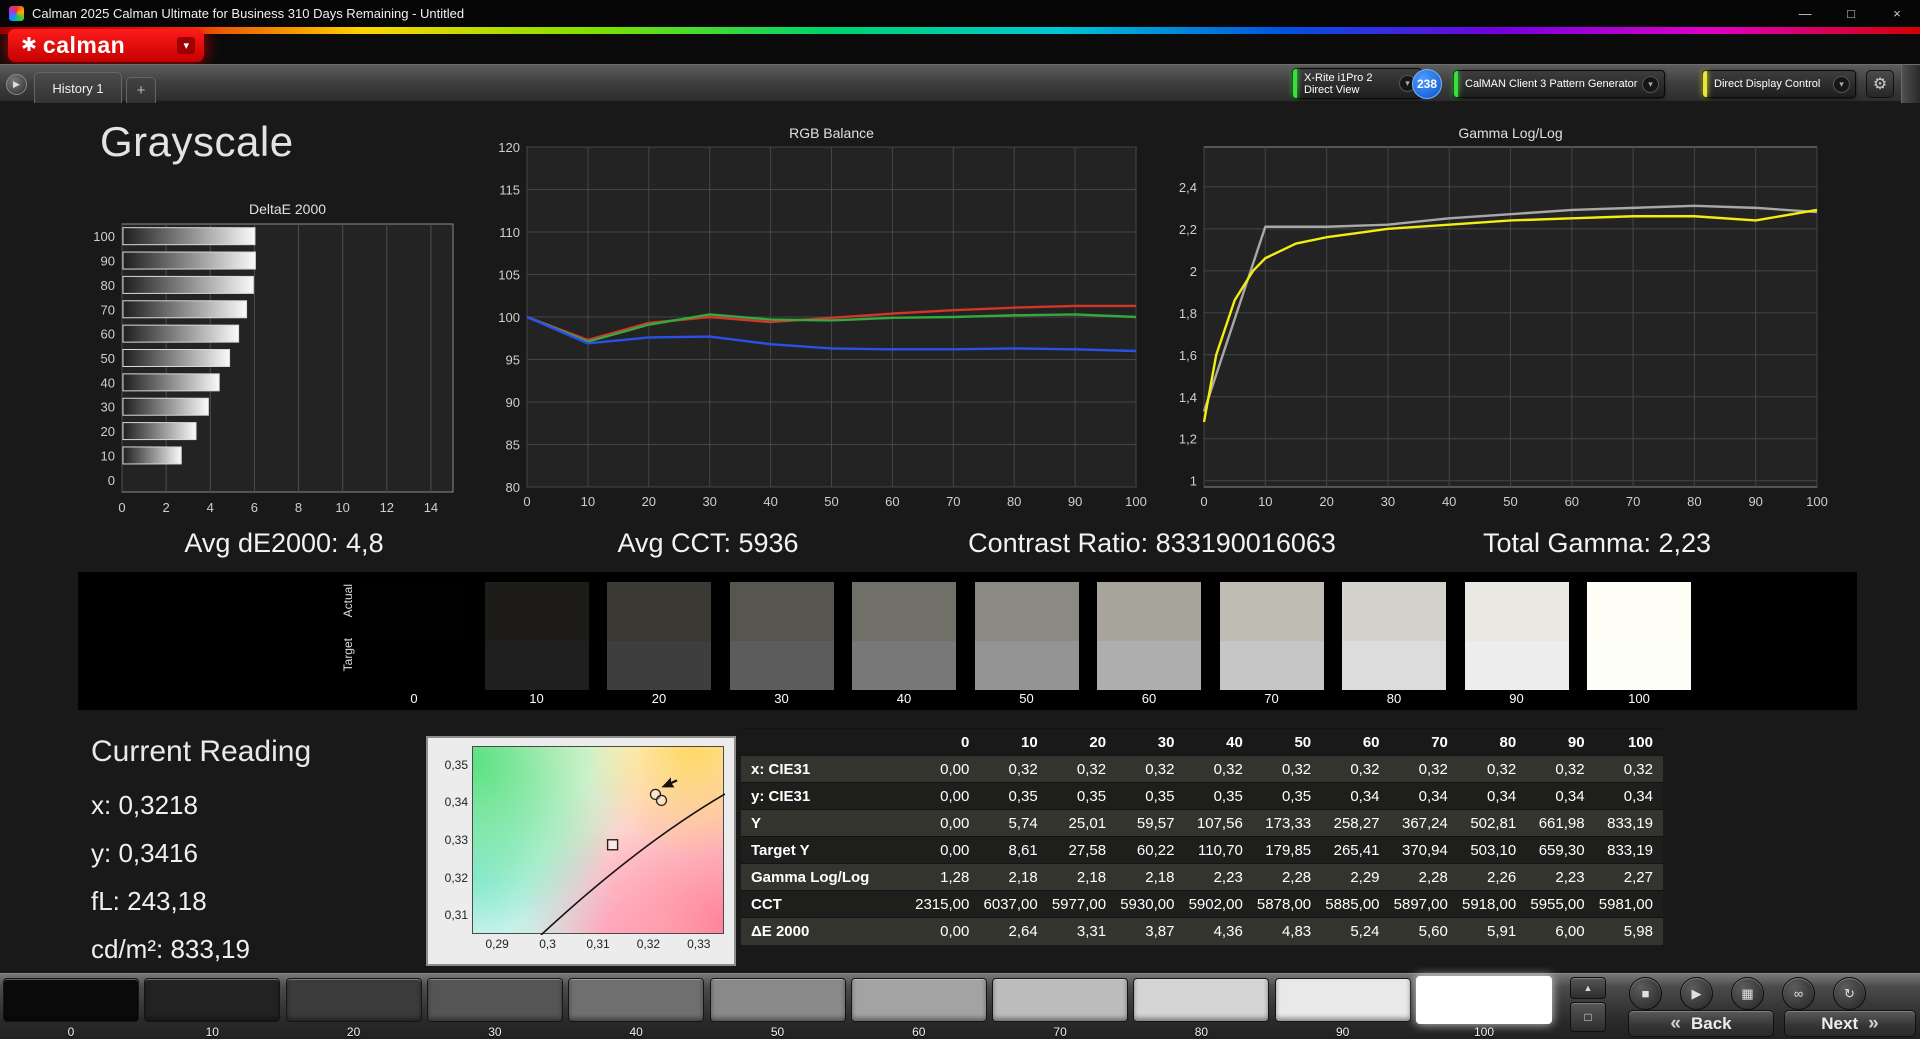 This screenshot has height=1039, width=1920. I want to click on next-button-label: Next, so click(1840, 1023).